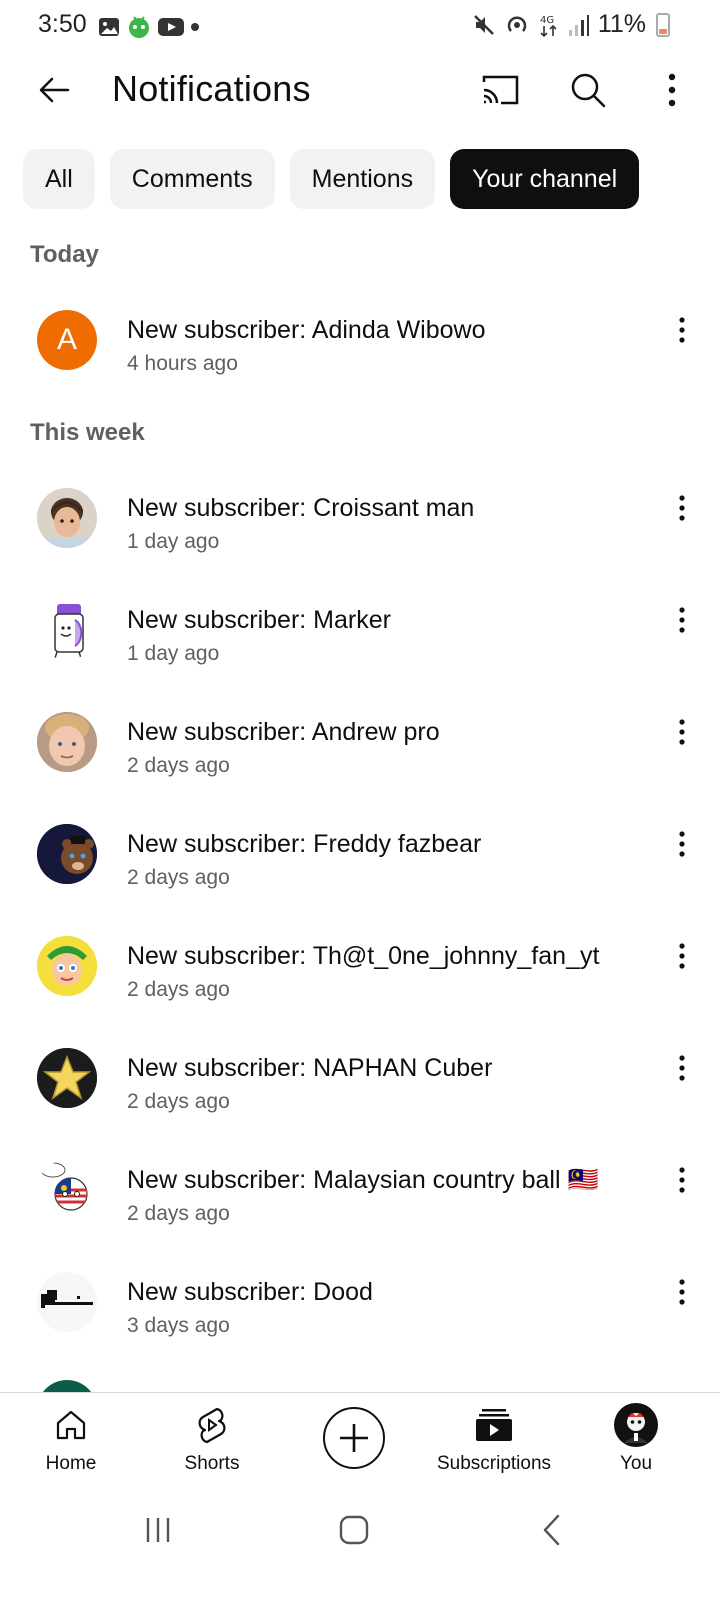 The image size is (720, 1600). I want to click on bottom-nav: Home Shorts Subscriptions You, so click(360, 1440).